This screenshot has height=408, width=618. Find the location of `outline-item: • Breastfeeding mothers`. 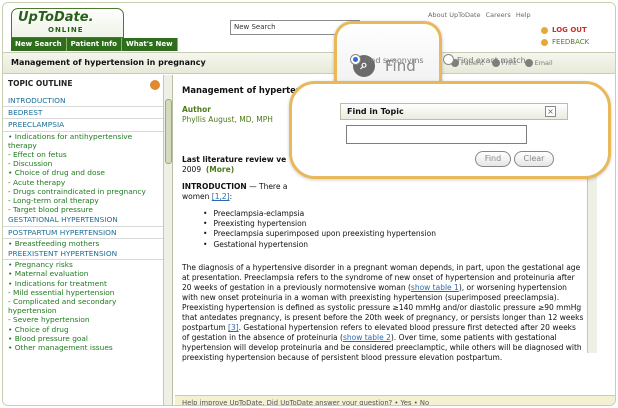

outline-item: • Breastfeeding mothers is located at coordinates (83, 243).